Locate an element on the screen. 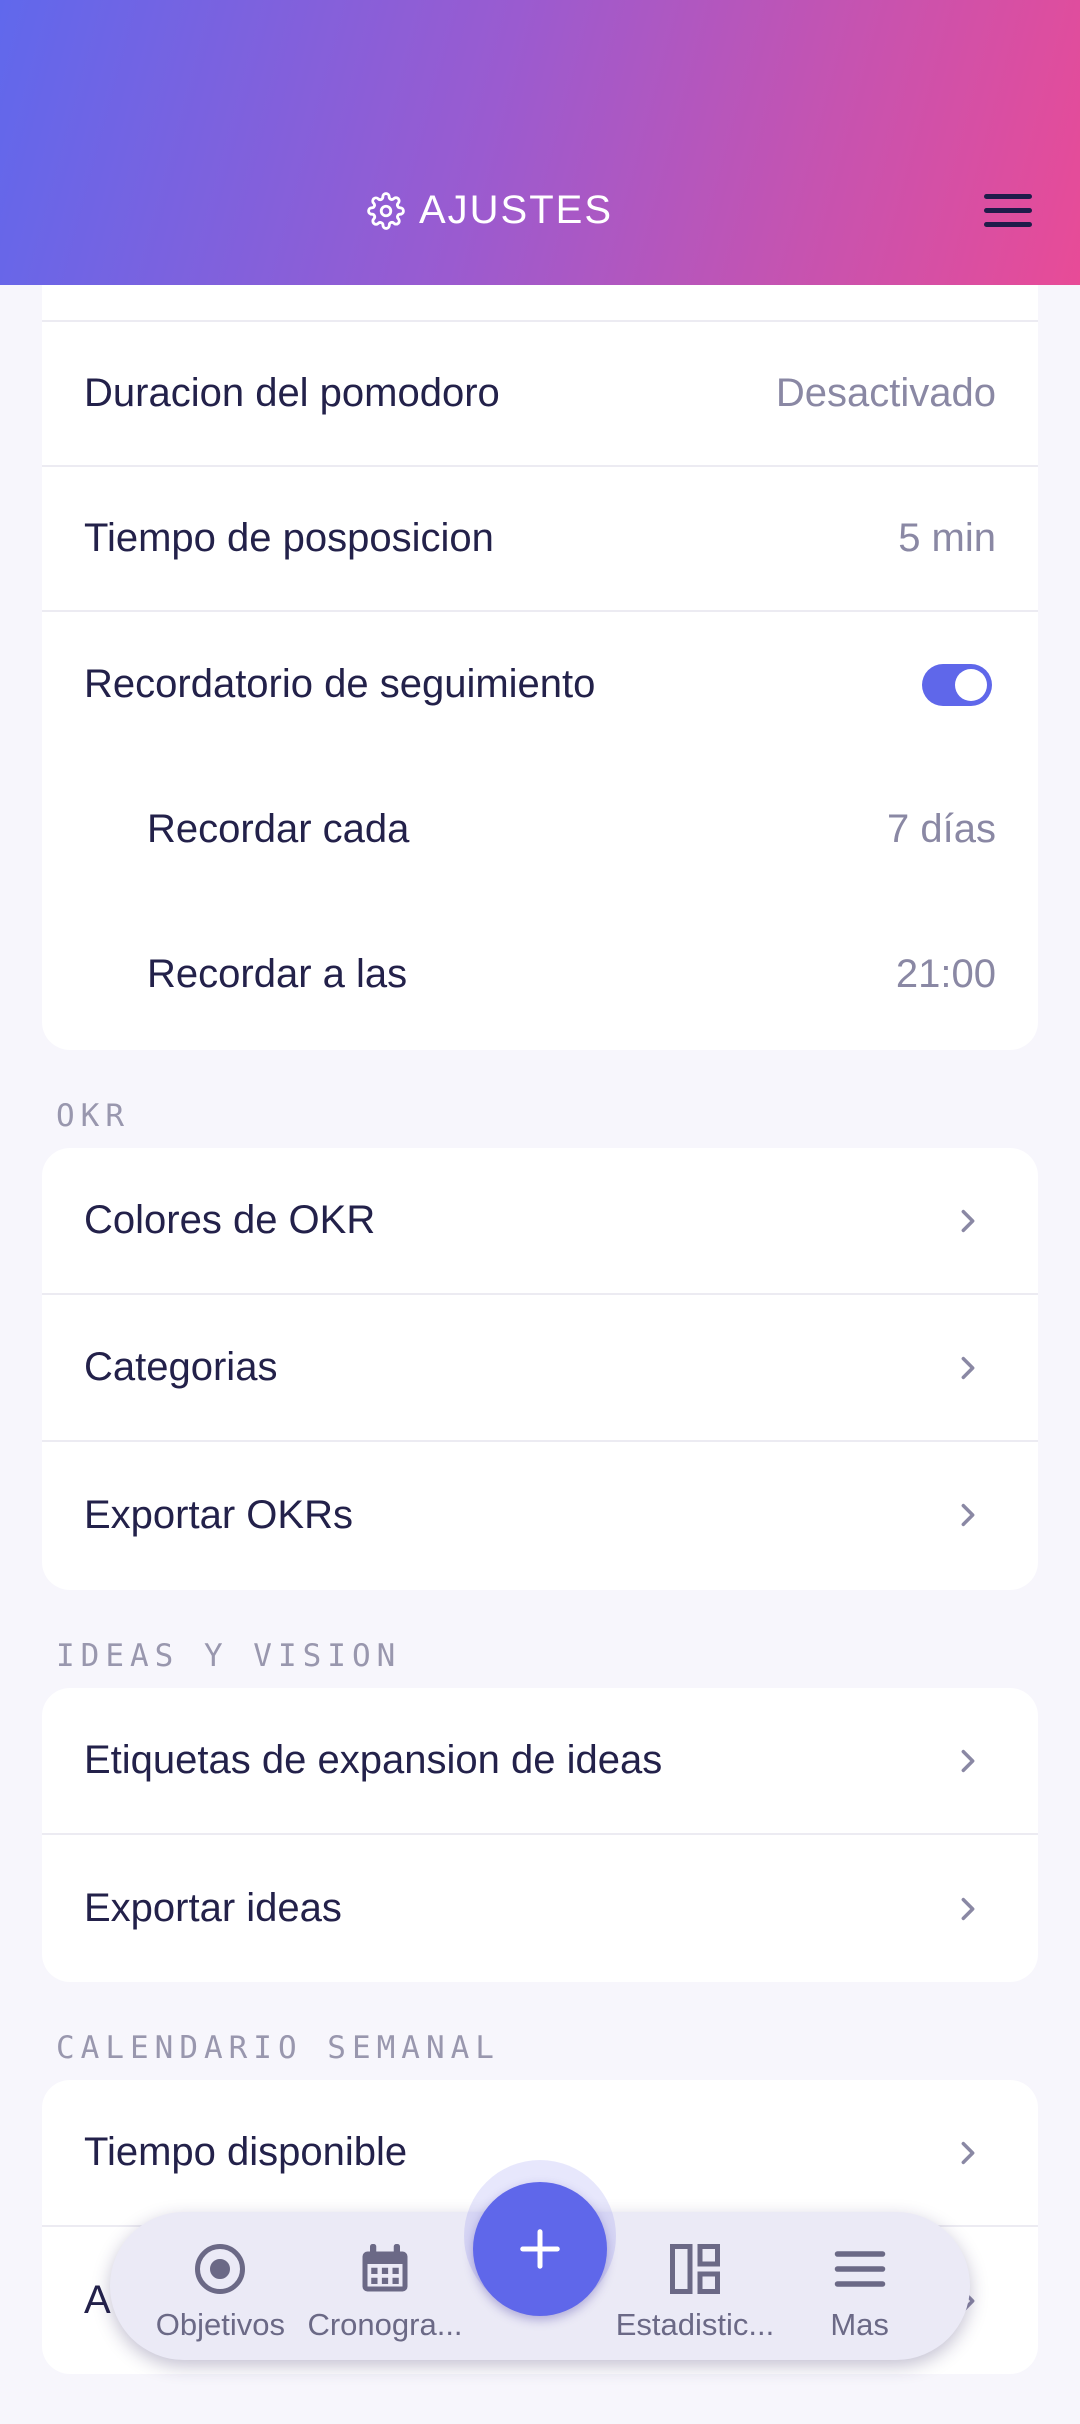  nav-objectives: Objetivos is located at coordinates (220, 2286).